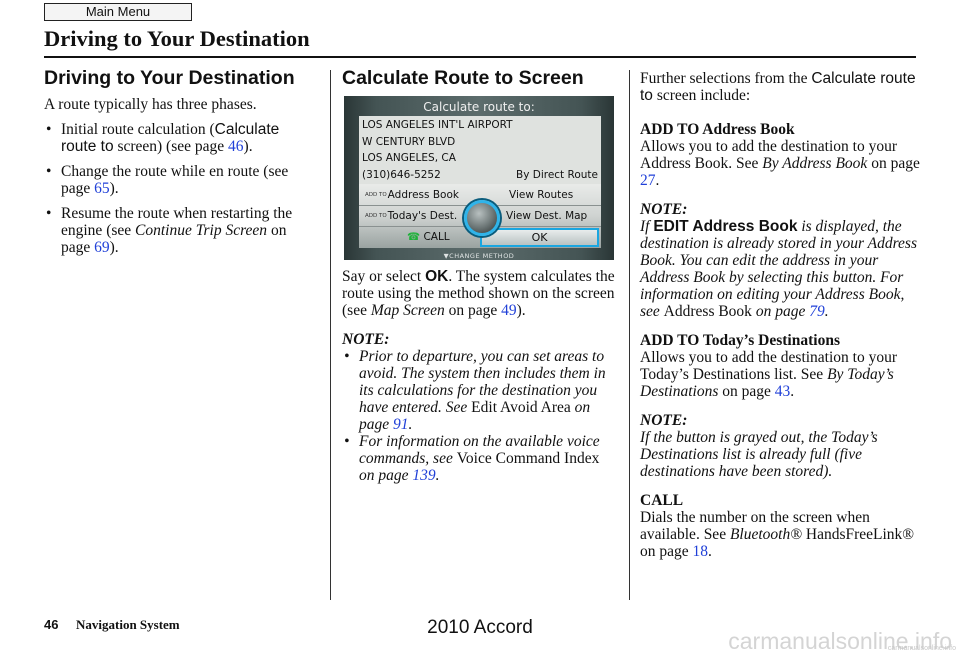 The image size is (960, 655). I want to click on destination-line: (310)646-5252 By Direct Route, so click(480, 175).